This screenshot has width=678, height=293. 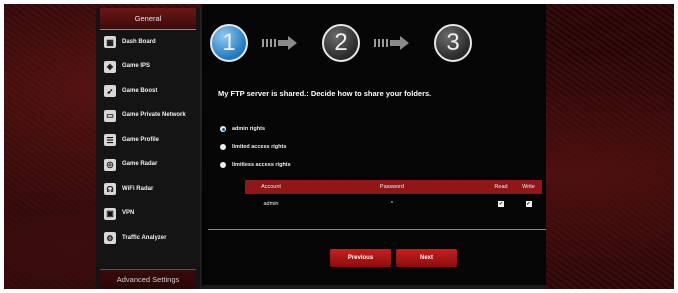 What do you see at coordinates (341, 43) in the screenshot?
I see `step-2-indicator: 2` at bounding box center [341, 43].